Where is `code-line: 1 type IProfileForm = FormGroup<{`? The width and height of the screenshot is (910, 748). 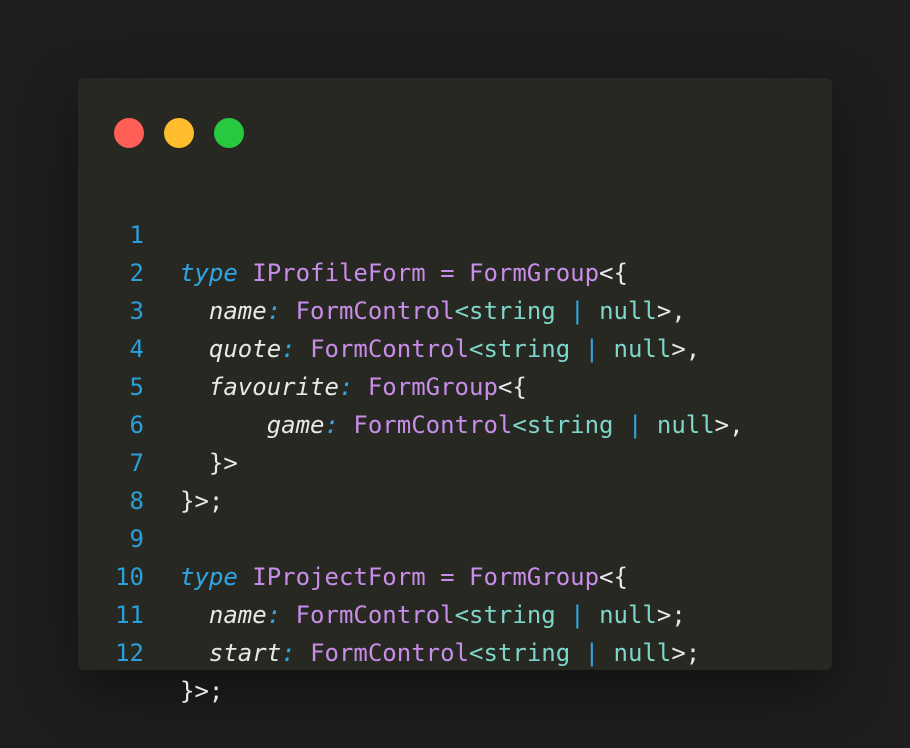 code-line: 1 type IProfileForm = FormGroup<{ is located at coordinates (455, 232).